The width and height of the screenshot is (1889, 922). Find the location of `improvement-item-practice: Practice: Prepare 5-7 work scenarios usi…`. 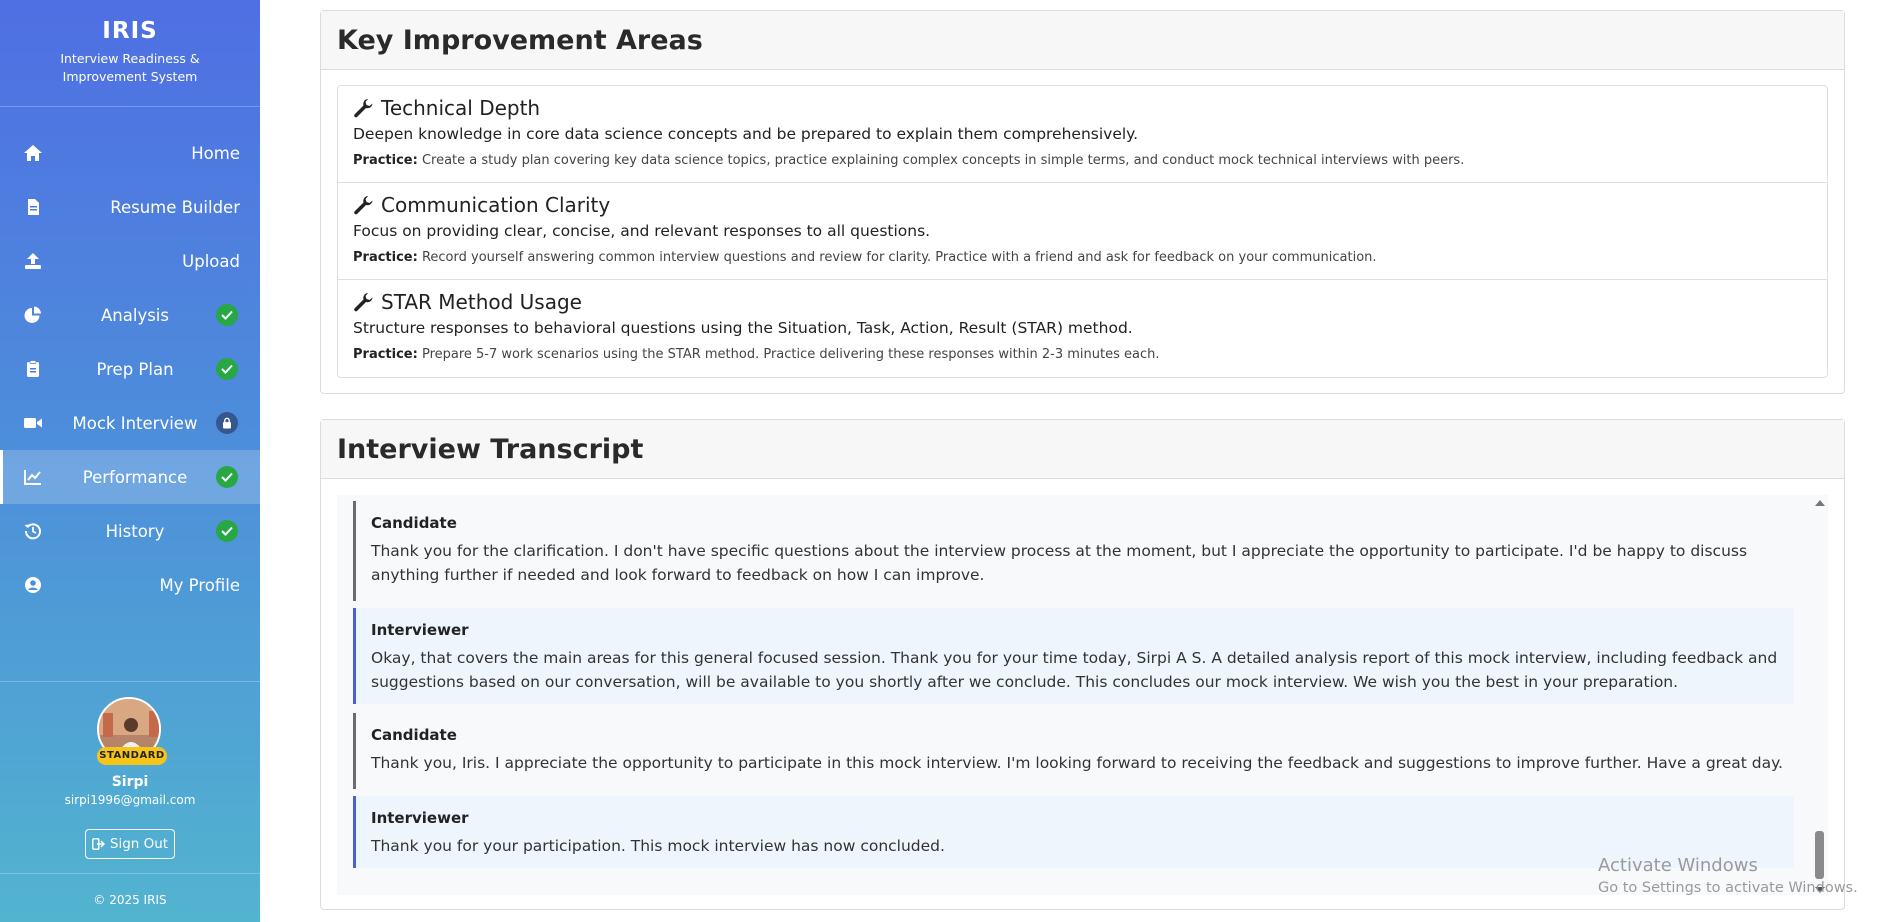

improvement-item-practice: Practice: Prepare 5-7 work scenarios usi… is located at coordinates (1082, 354).